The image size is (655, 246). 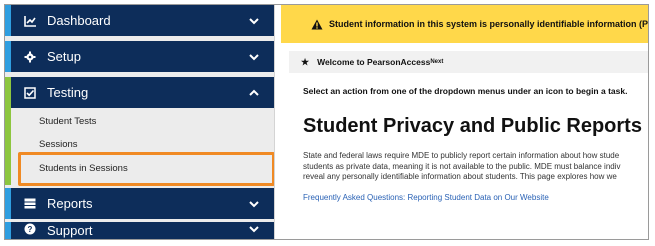 What do you see at coordinates (79, 20) in the screenshot?
I see `nav-dashboard-label: Dashboard` at bounding box center [79, 20].